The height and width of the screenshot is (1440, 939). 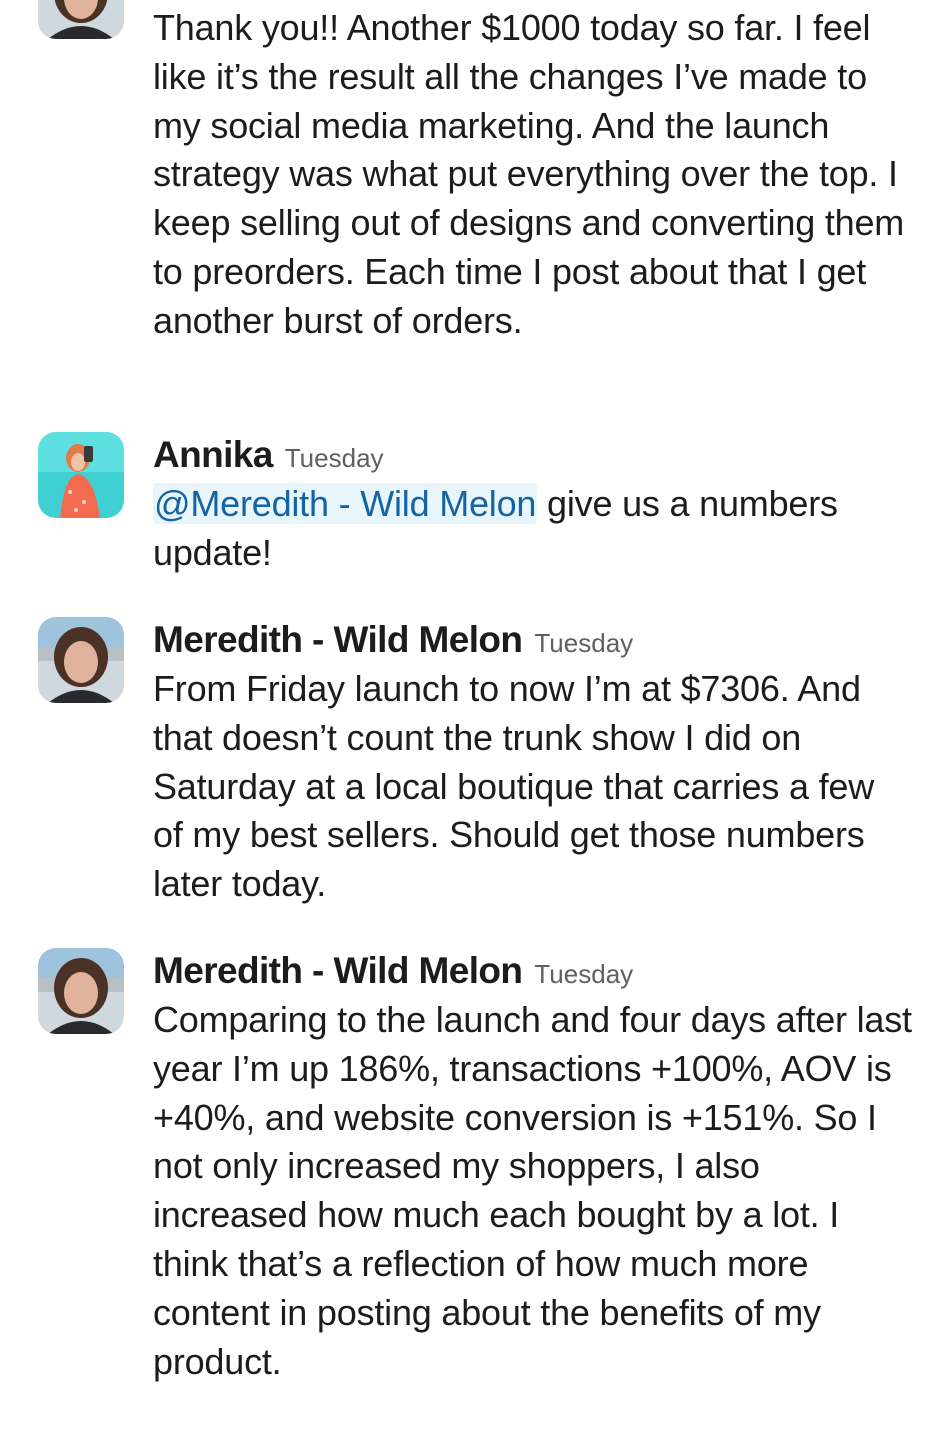 I want to click on author-name: Annika, so click(x=213, y=455).